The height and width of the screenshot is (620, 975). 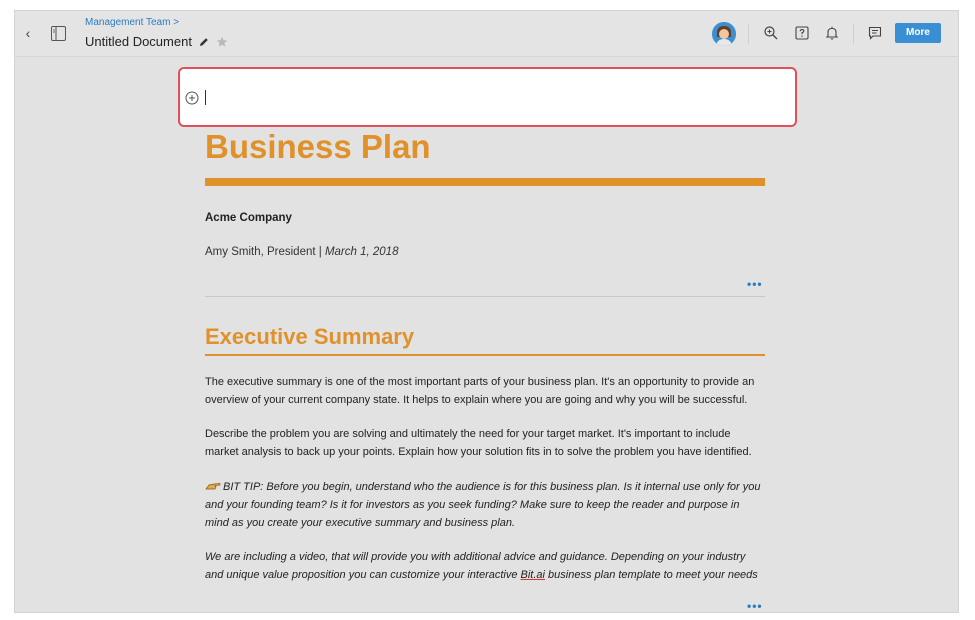 What do you see at coordinates (213, 486) in the screenshot?
I see `pointing-hand-icon` at bounding box center [213, 486].